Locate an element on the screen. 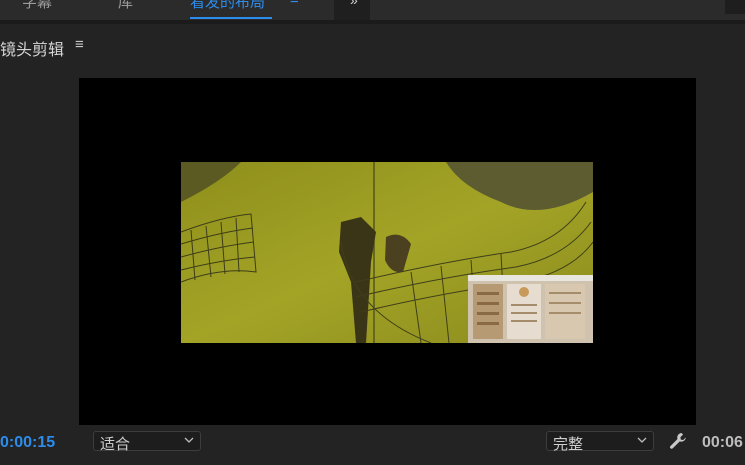  panel-header: 镜头剪辑 ≡ is located at coordinates (372, 44).